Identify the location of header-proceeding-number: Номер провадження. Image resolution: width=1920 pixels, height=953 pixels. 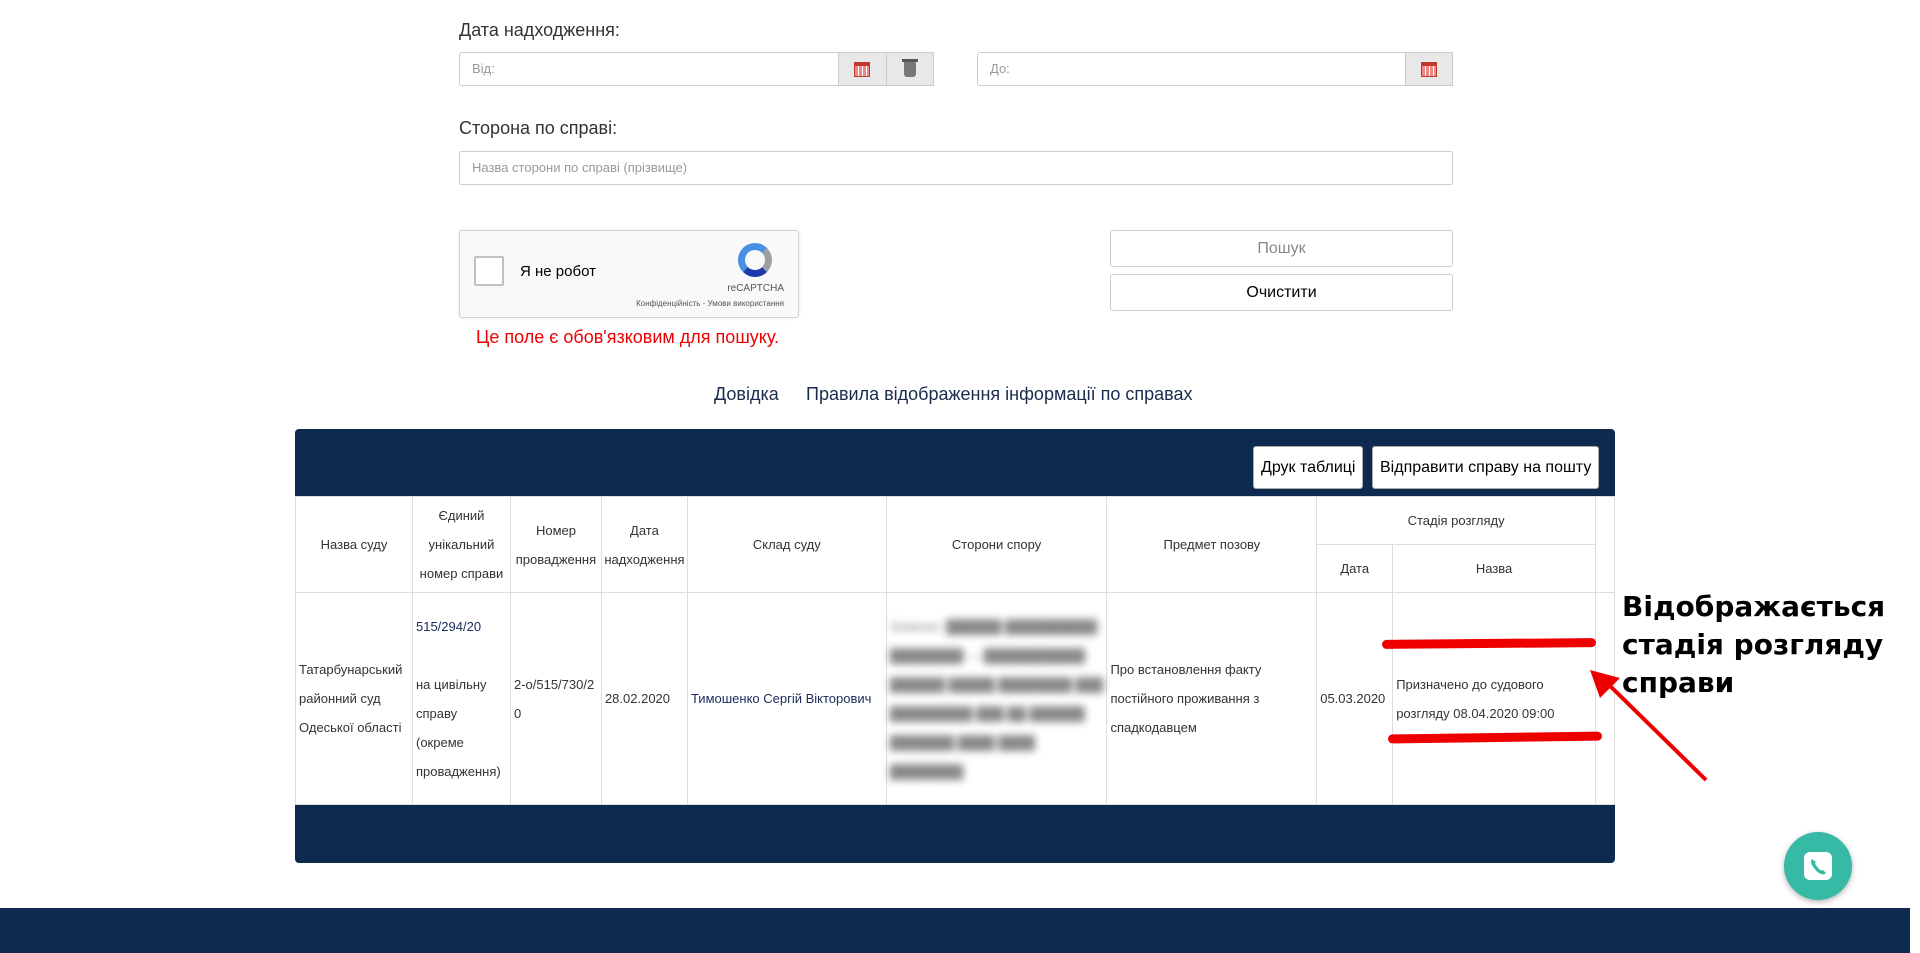
(555, 544).